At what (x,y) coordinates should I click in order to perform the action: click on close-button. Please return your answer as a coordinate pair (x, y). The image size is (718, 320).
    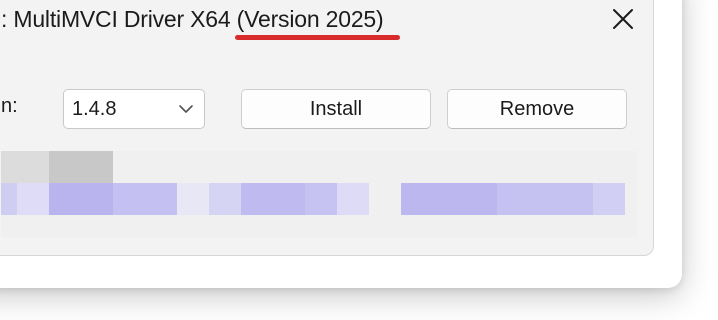
    Looking at the image, I should click on (623, 19).